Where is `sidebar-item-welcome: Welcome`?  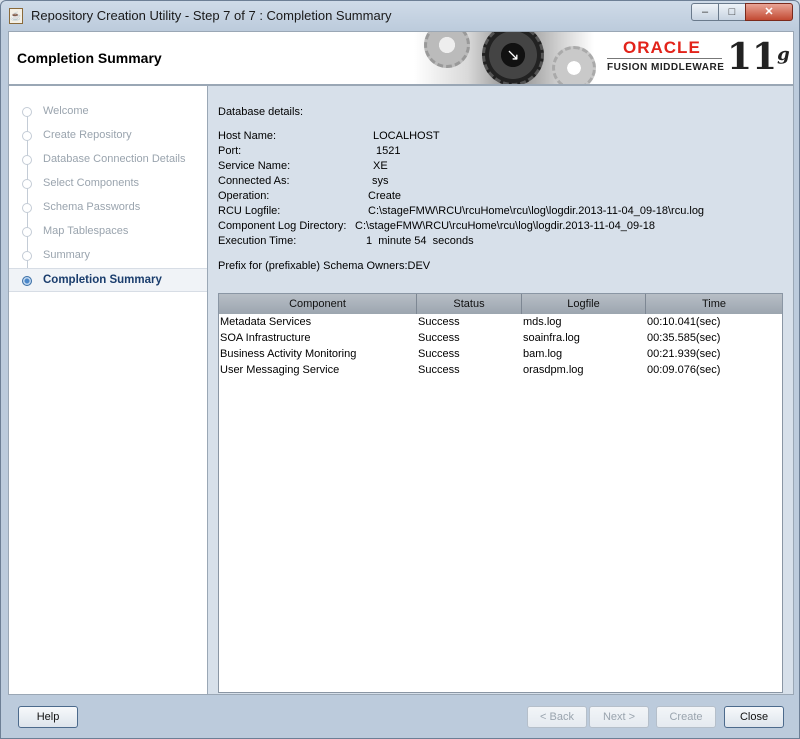
sidebar-item-welcome: Welcome is located at coordinates (108, 112).